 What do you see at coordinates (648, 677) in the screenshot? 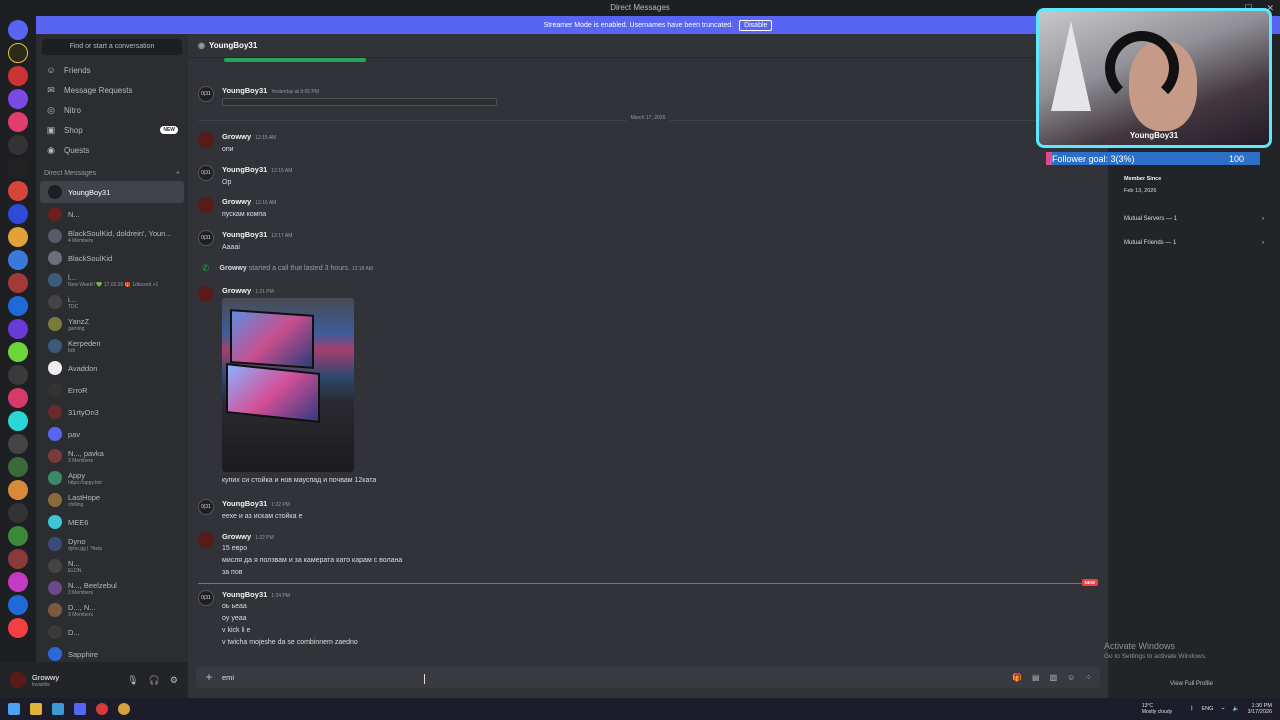
I see `message-input: + emi 🎁 ▤ ▧ ☺ ⁘` at bounding box center [648, 677].